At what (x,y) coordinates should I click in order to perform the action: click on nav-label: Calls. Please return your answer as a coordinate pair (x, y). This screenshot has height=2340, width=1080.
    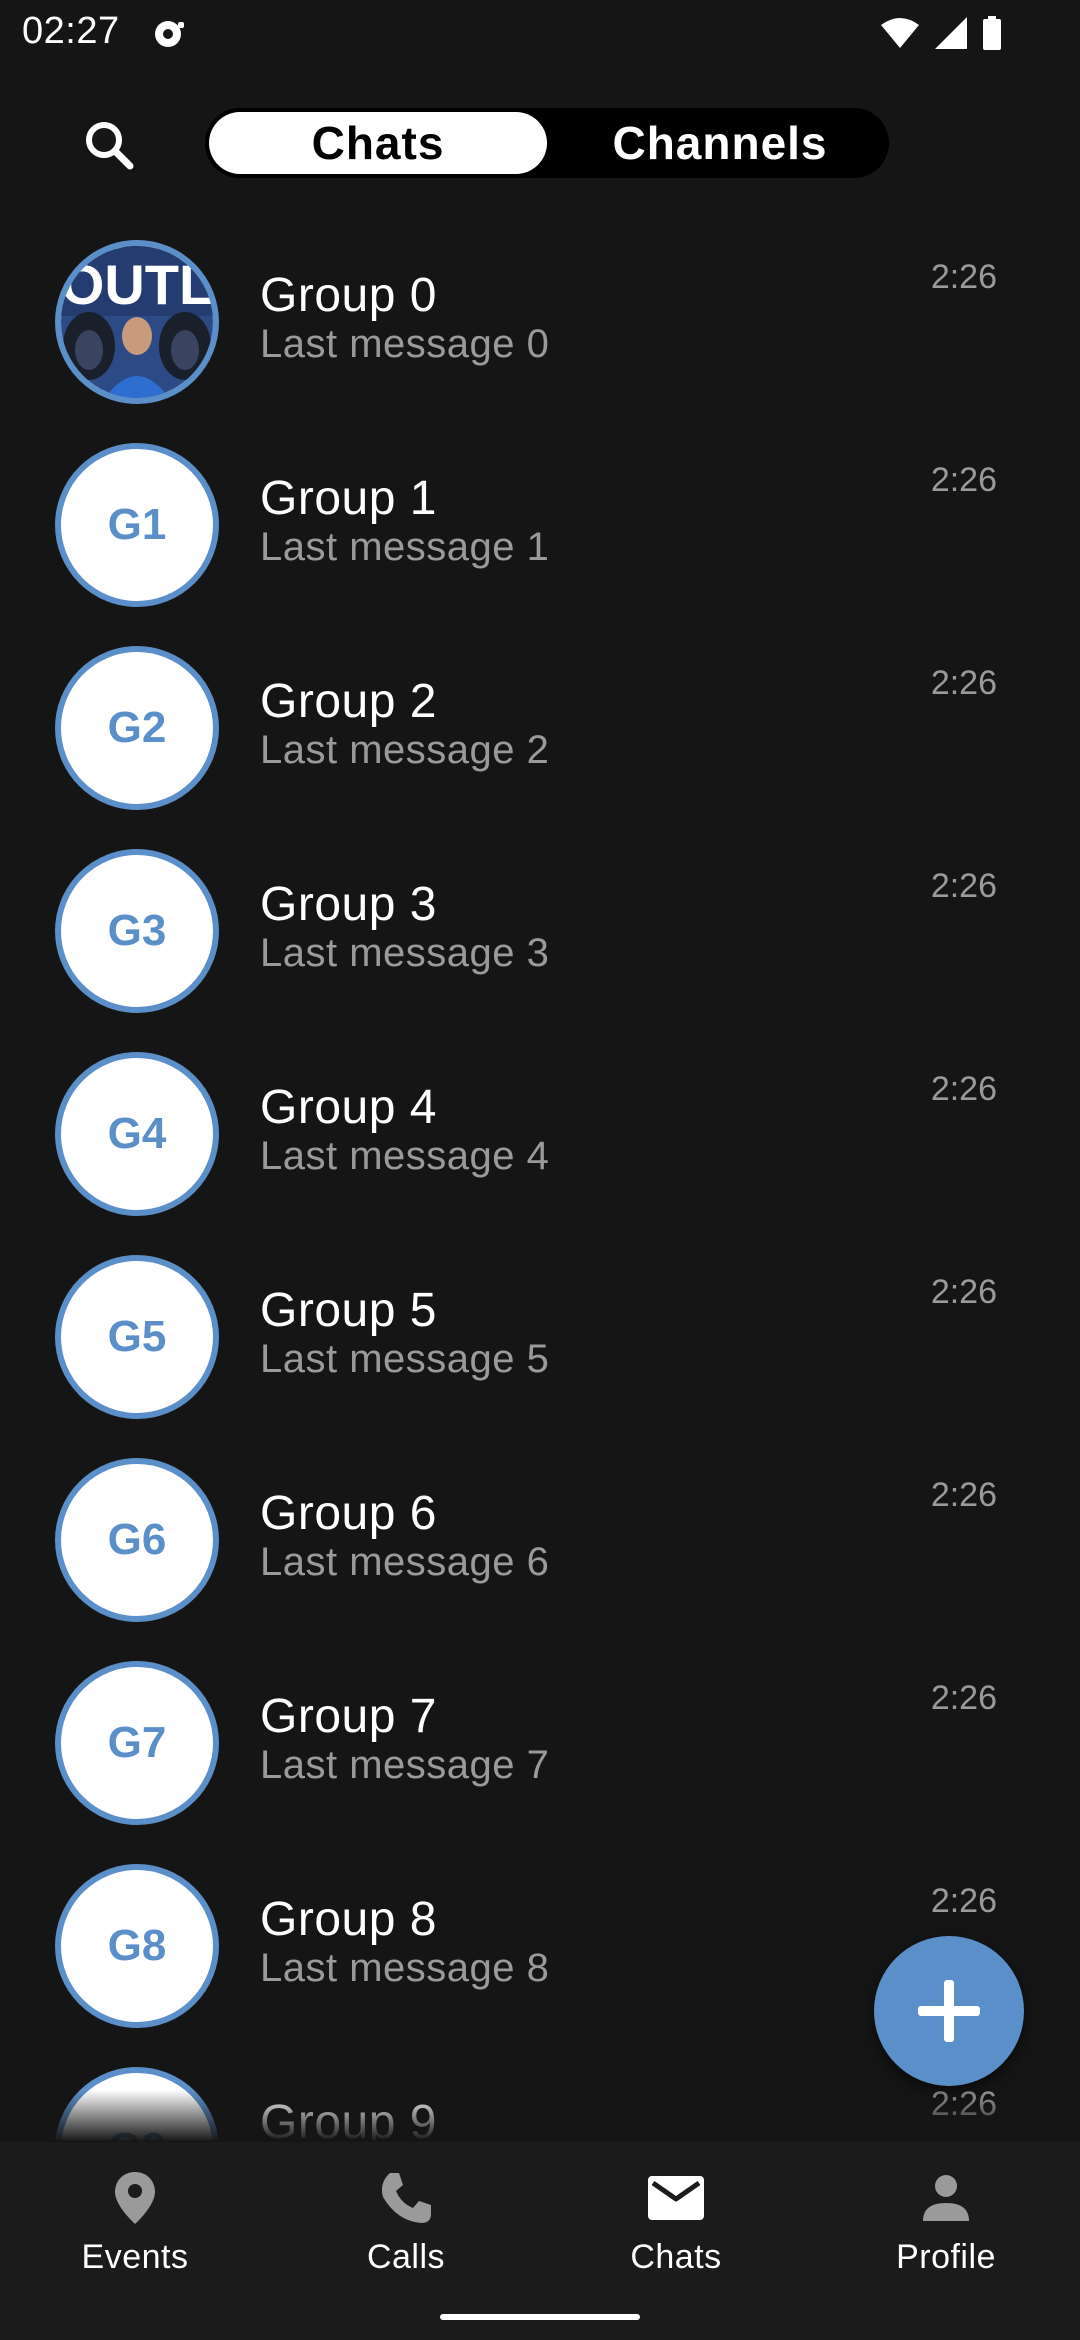
    Looking at the image, I should click on (406, 2257).